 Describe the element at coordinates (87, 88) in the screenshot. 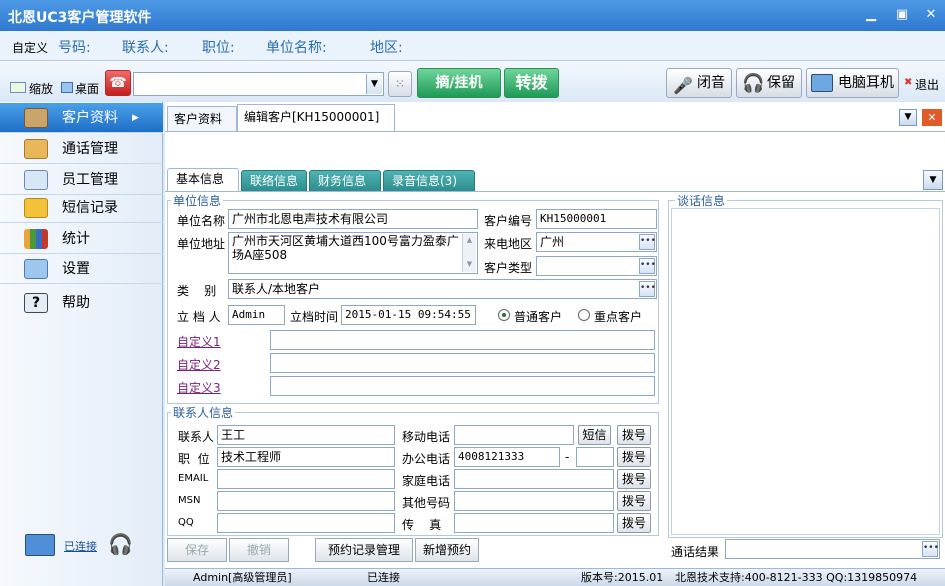

I see `desktop-button: 桌面` at that location.